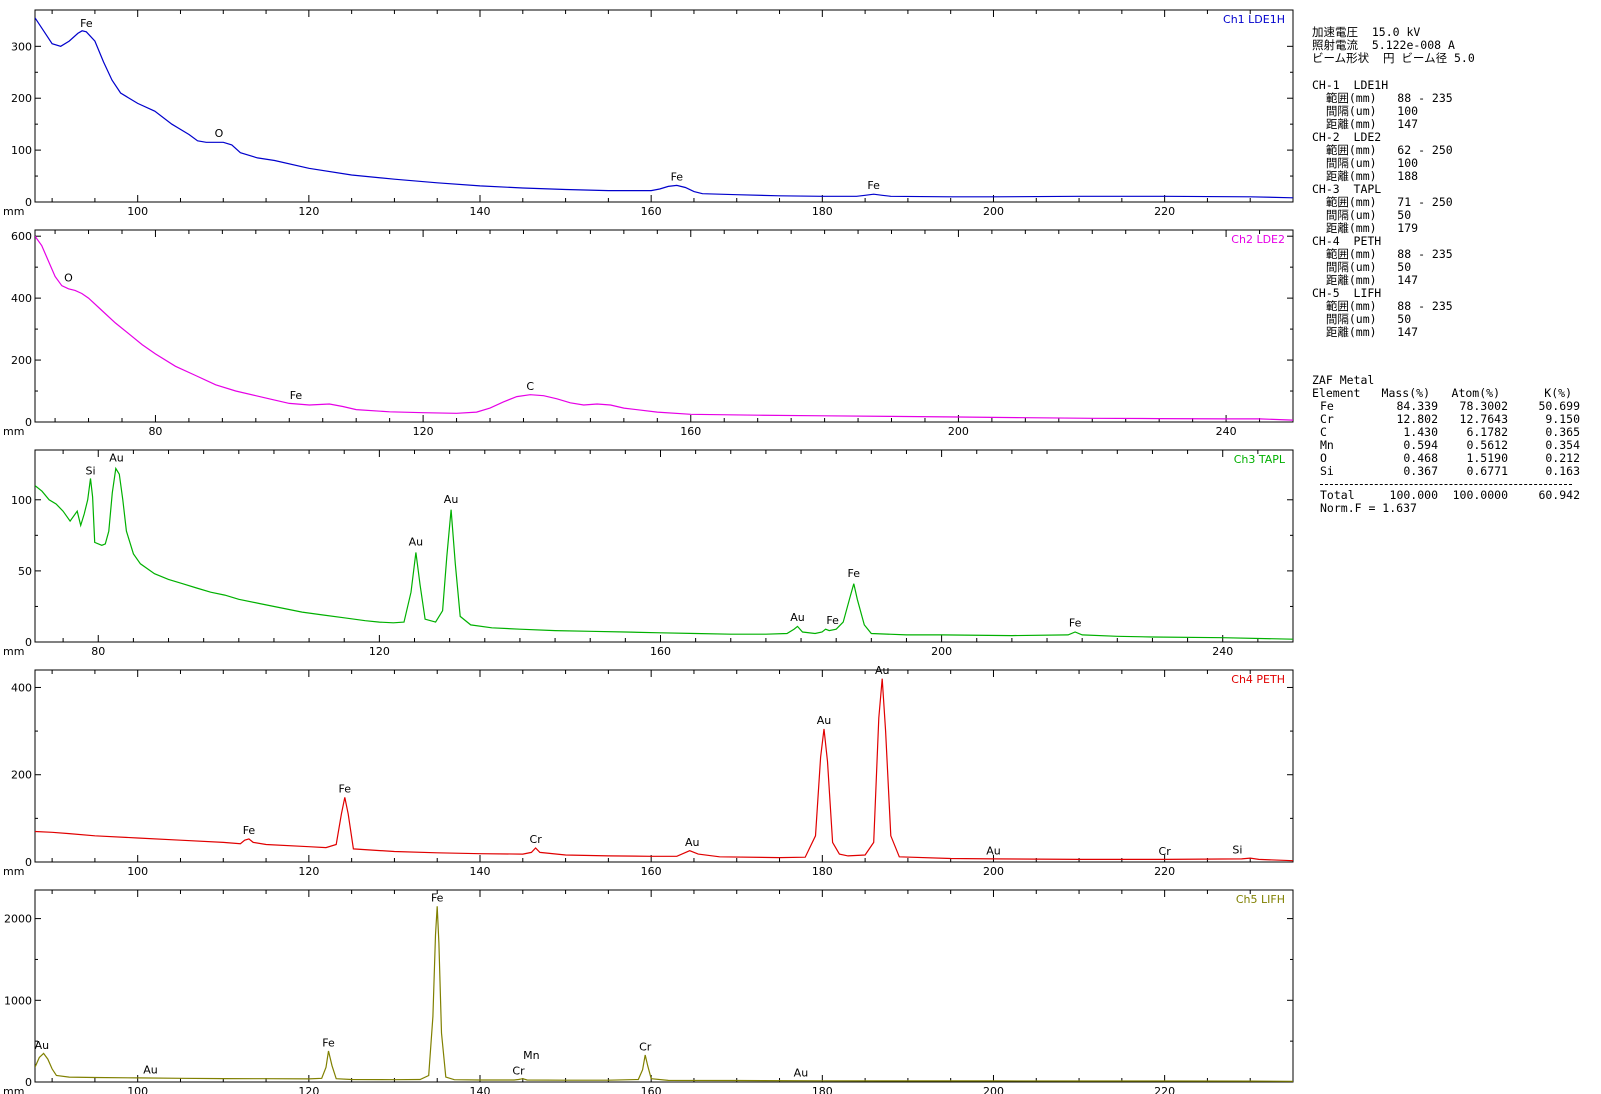 This screenshot has height=1094, width=1601. What do you see at coordinates (18, 1000) in the screenshot?
I see `y-tick-label: 1000` at bounding box center [18, 1000].